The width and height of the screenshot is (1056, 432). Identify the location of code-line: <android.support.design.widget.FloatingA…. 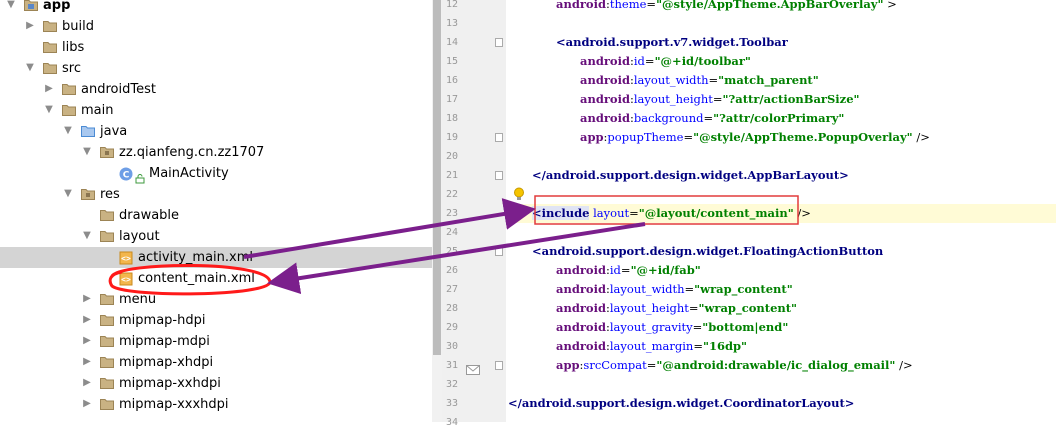
(707, 251).